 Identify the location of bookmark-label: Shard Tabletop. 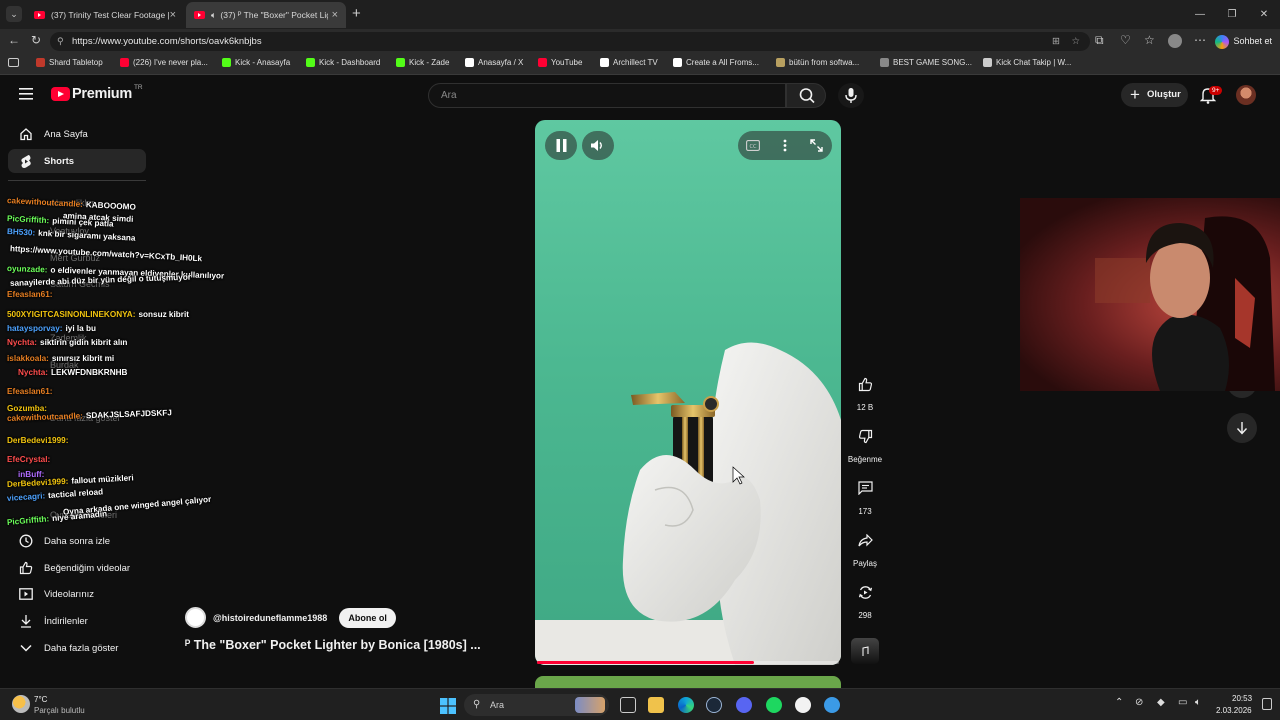
(76, 62).